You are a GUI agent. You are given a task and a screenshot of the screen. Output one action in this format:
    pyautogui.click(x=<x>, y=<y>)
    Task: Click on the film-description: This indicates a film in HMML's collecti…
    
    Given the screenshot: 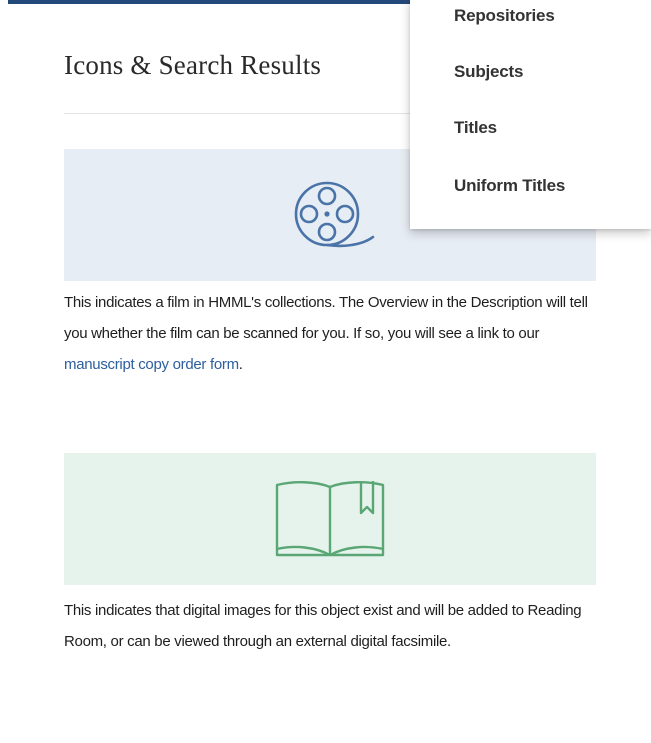 What is the action you would take?
    pyautogui.click(x=334, y=333)
    